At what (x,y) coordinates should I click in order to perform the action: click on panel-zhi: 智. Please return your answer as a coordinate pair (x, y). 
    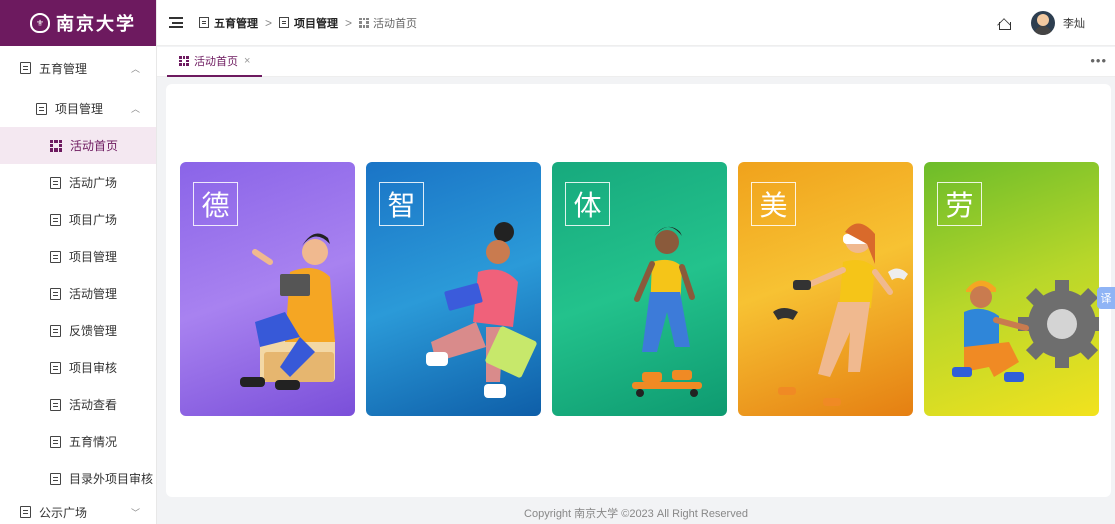
    Looking at the image, I should click on (453, 289).